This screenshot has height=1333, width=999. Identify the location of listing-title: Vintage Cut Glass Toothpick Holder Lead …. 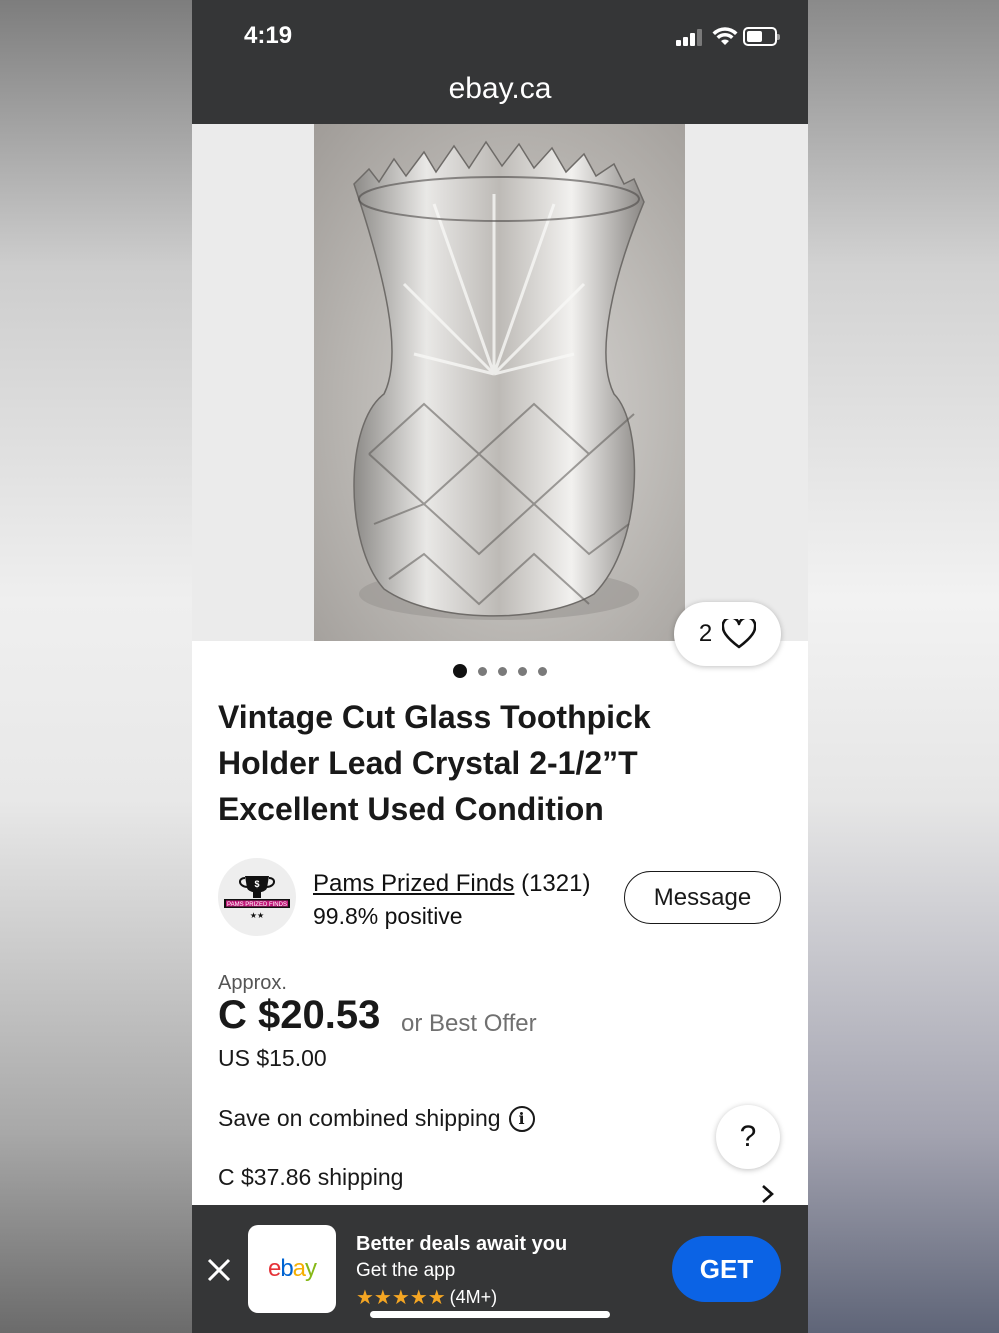
(434, 763).